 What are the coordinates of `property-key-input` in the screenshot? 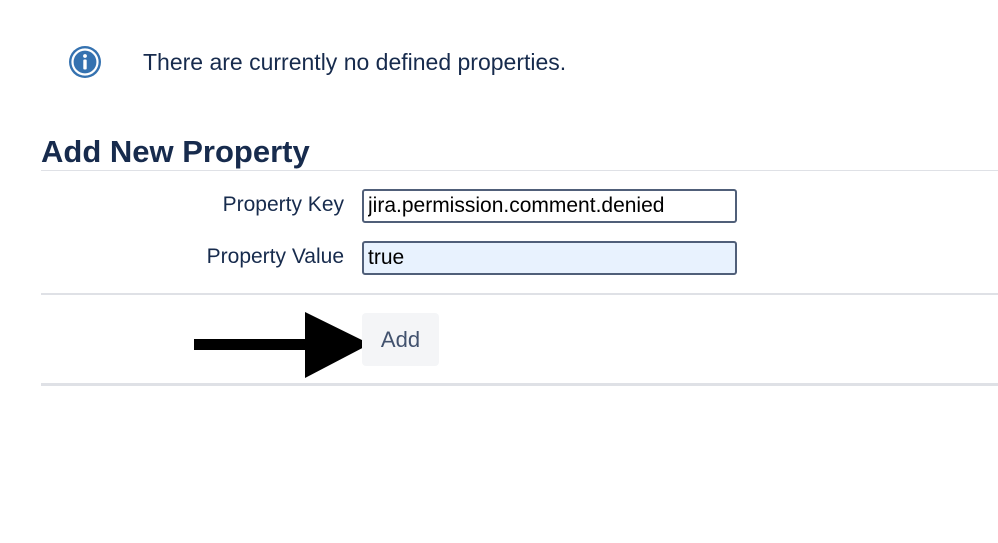 It's located at (549, 206).